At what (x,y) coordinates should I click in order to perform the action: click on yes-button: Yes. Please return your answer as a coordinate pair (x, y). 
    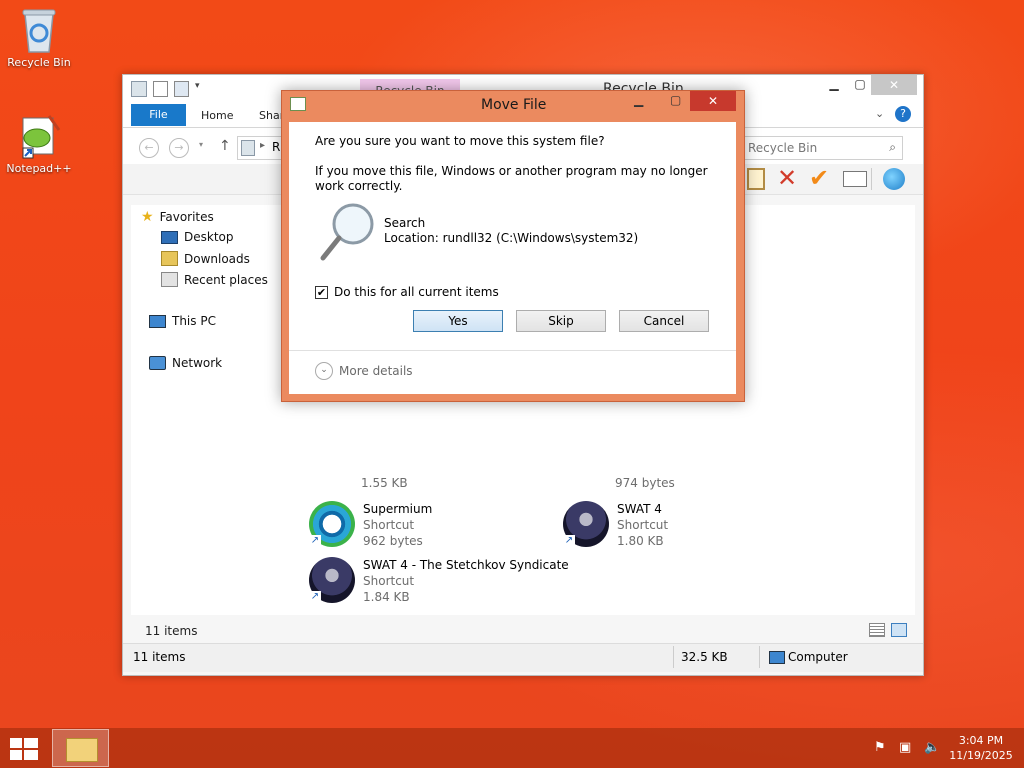
    Looking at the image, I should click on (458, 321).